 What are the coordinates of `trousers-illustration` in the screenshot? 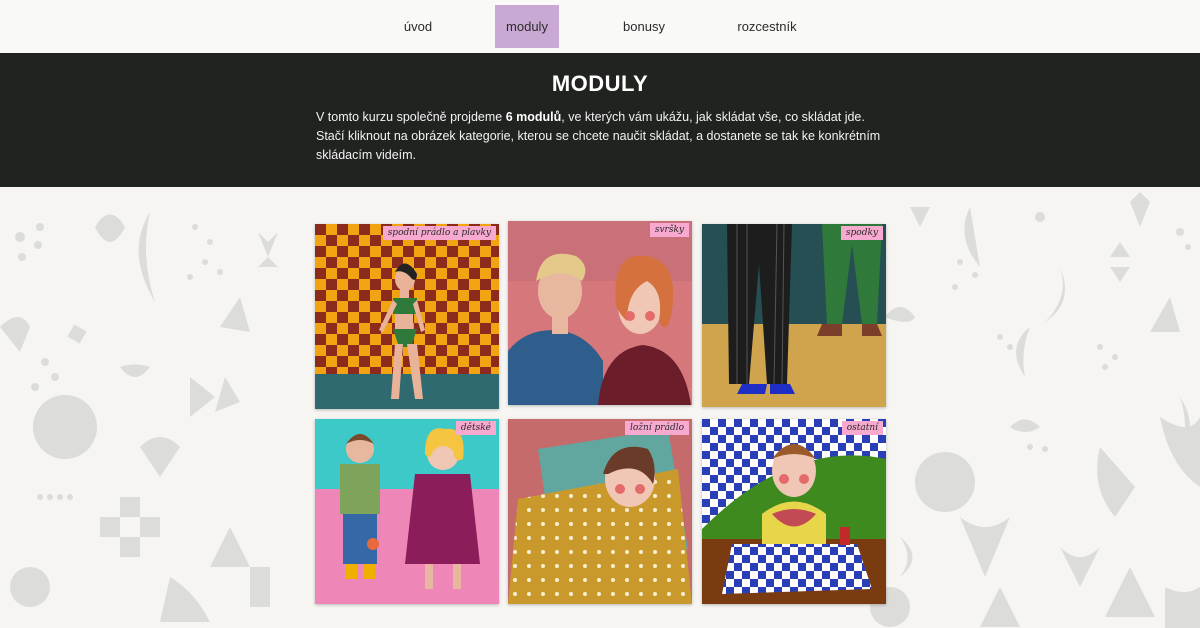 It's located at (794, 315).